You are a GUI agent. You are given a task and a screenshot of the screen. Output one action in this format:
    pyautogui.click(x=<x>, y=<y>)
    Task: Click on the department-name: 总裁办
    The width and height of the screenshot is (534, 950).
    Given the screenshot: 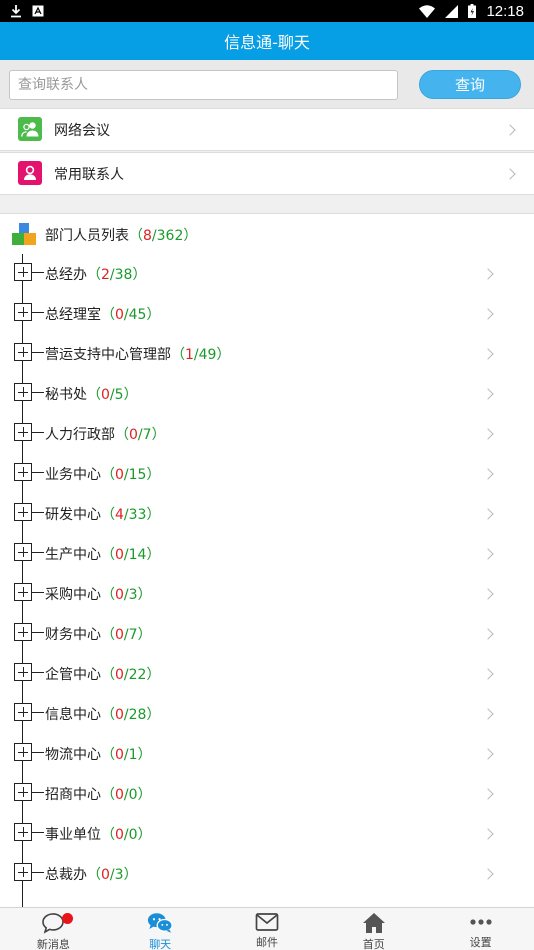 What is the action you would take?
    pyautogui.click(x=66, y=875)
    